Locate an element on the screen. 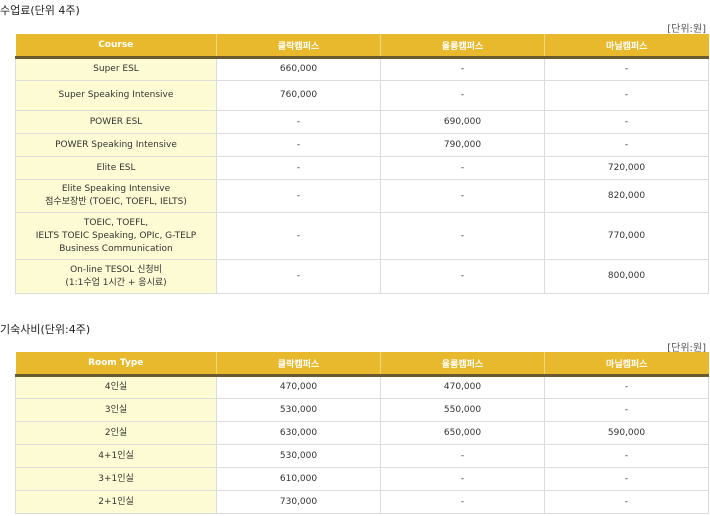  row-name-line: 3+1인실 is located at coordinates (116, 478).